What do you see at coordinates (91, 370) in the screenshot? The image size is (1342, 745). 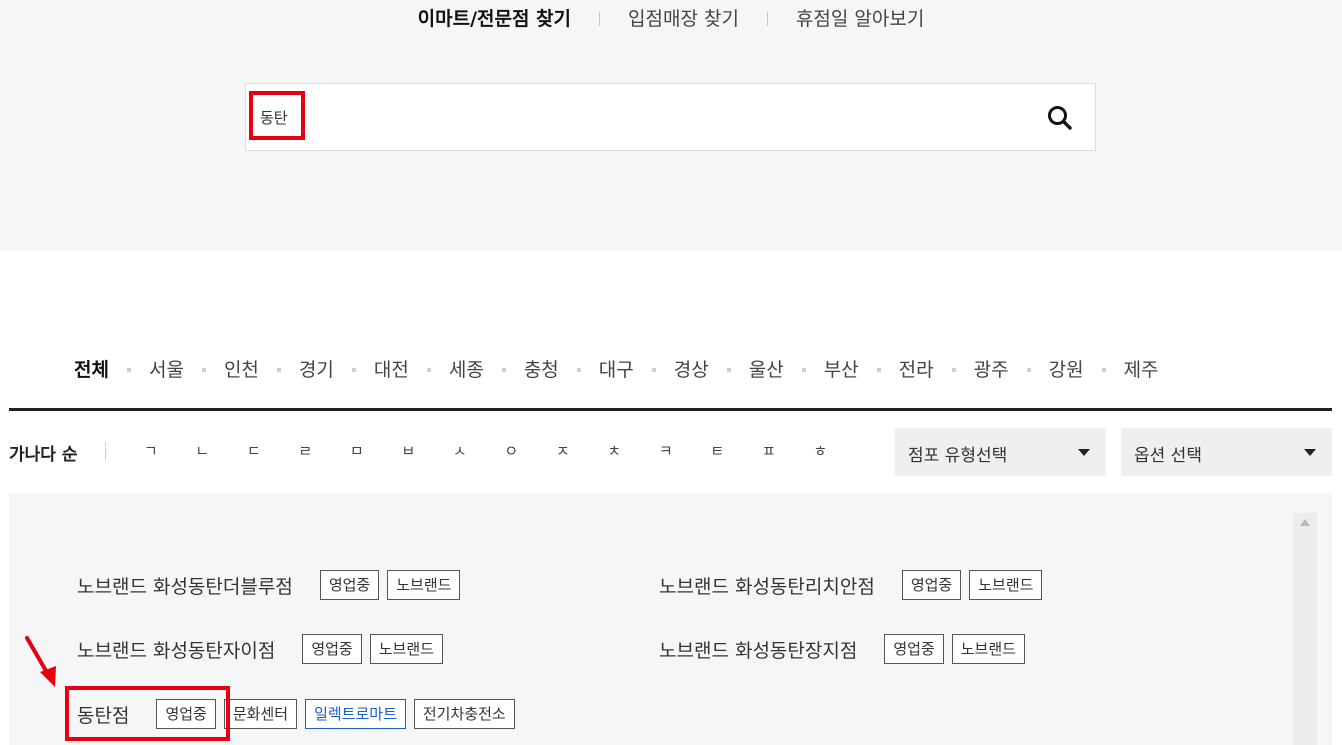 I see `region-tab-all: 전체` at bounding box center [91, 370].